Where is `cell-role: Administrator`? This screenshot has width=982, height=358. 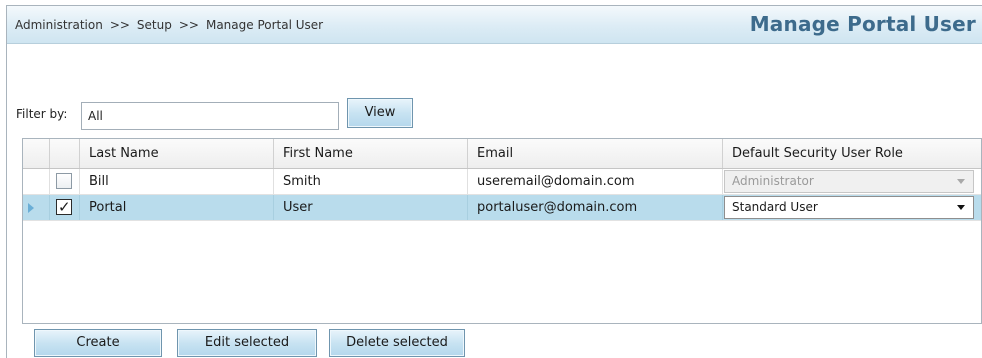 cell-role: Administrator is located at coordinates (852, 181).